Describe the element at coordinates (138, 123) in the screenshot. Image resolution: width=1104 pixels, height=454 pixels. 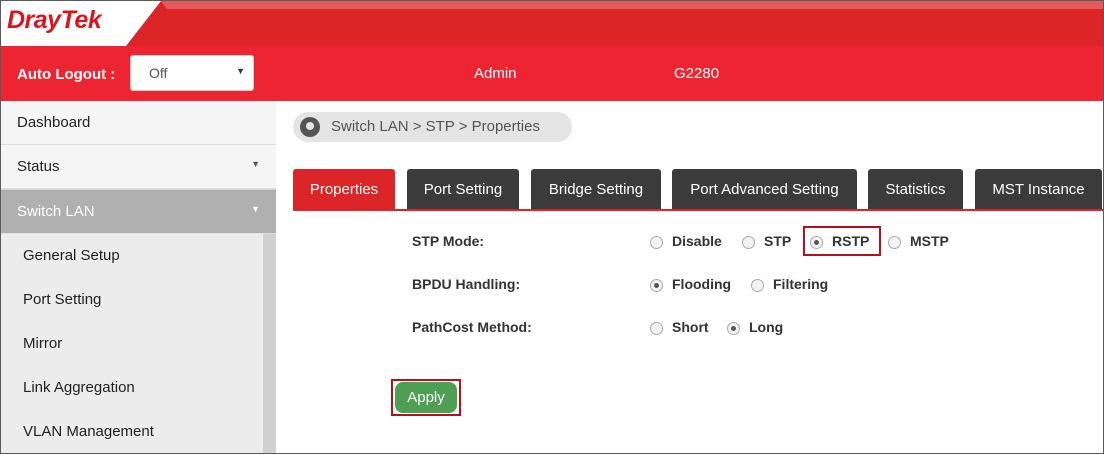
I see `sidebar-item-dashboard: Dashboard` at that location.